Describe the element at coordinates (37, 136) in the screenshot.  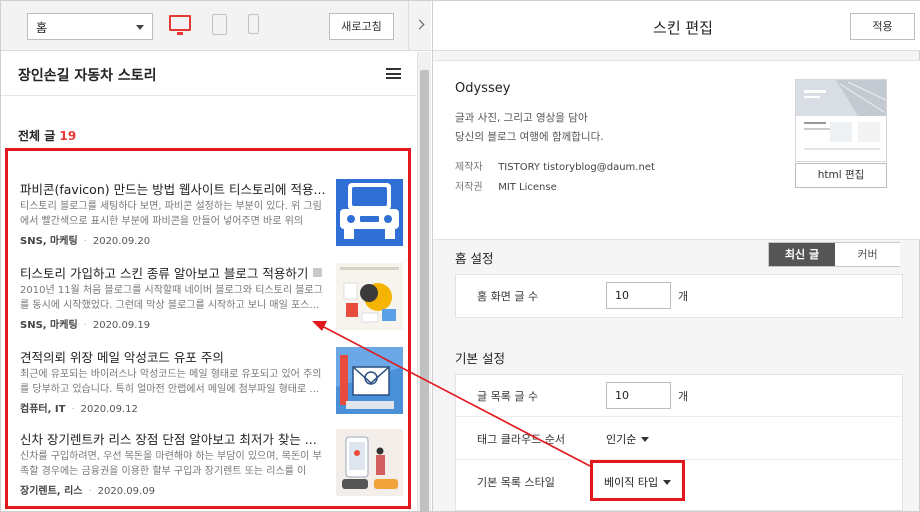
I see `total-label: 전체 글` at that location.